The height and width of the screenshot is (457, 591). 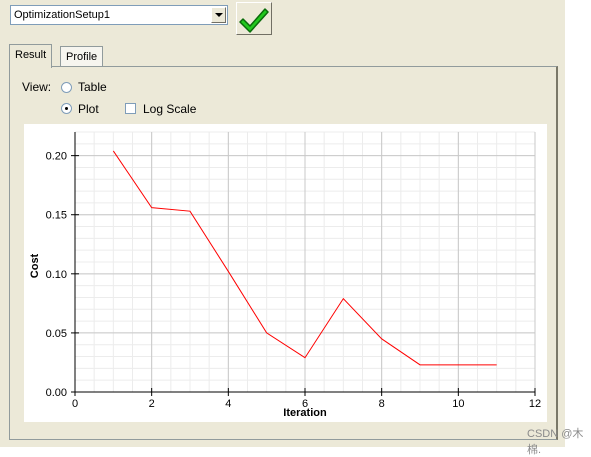 I want to click on y-tick-label: 0.00, so click(x=56, y=393).